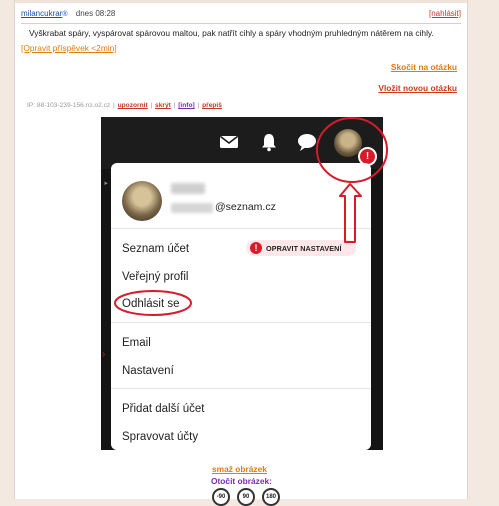  I want to click on delete-image-link: smaž obrázek, so click(239, 469).